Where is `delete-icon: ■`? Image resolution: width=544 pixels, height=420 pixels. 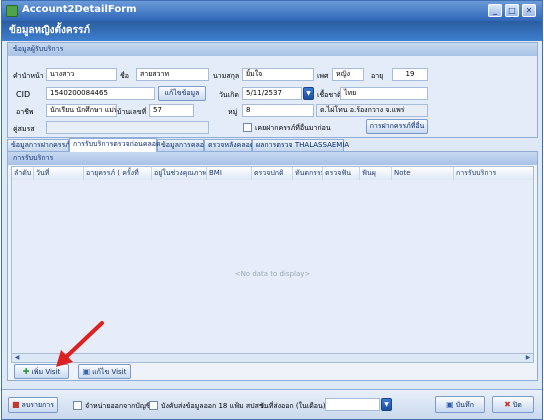 delete-icon: ■ is located at coordinates (15, 404).